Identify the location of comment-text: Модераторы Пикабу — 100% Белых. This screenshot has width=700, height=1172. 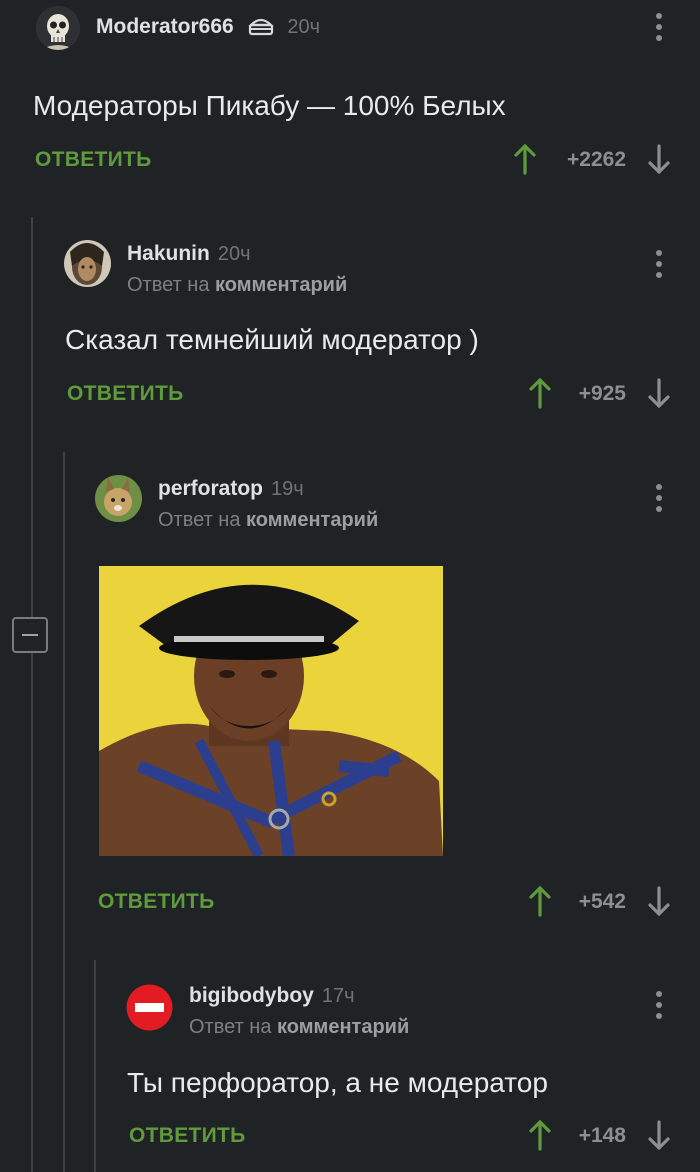
(269, 105).